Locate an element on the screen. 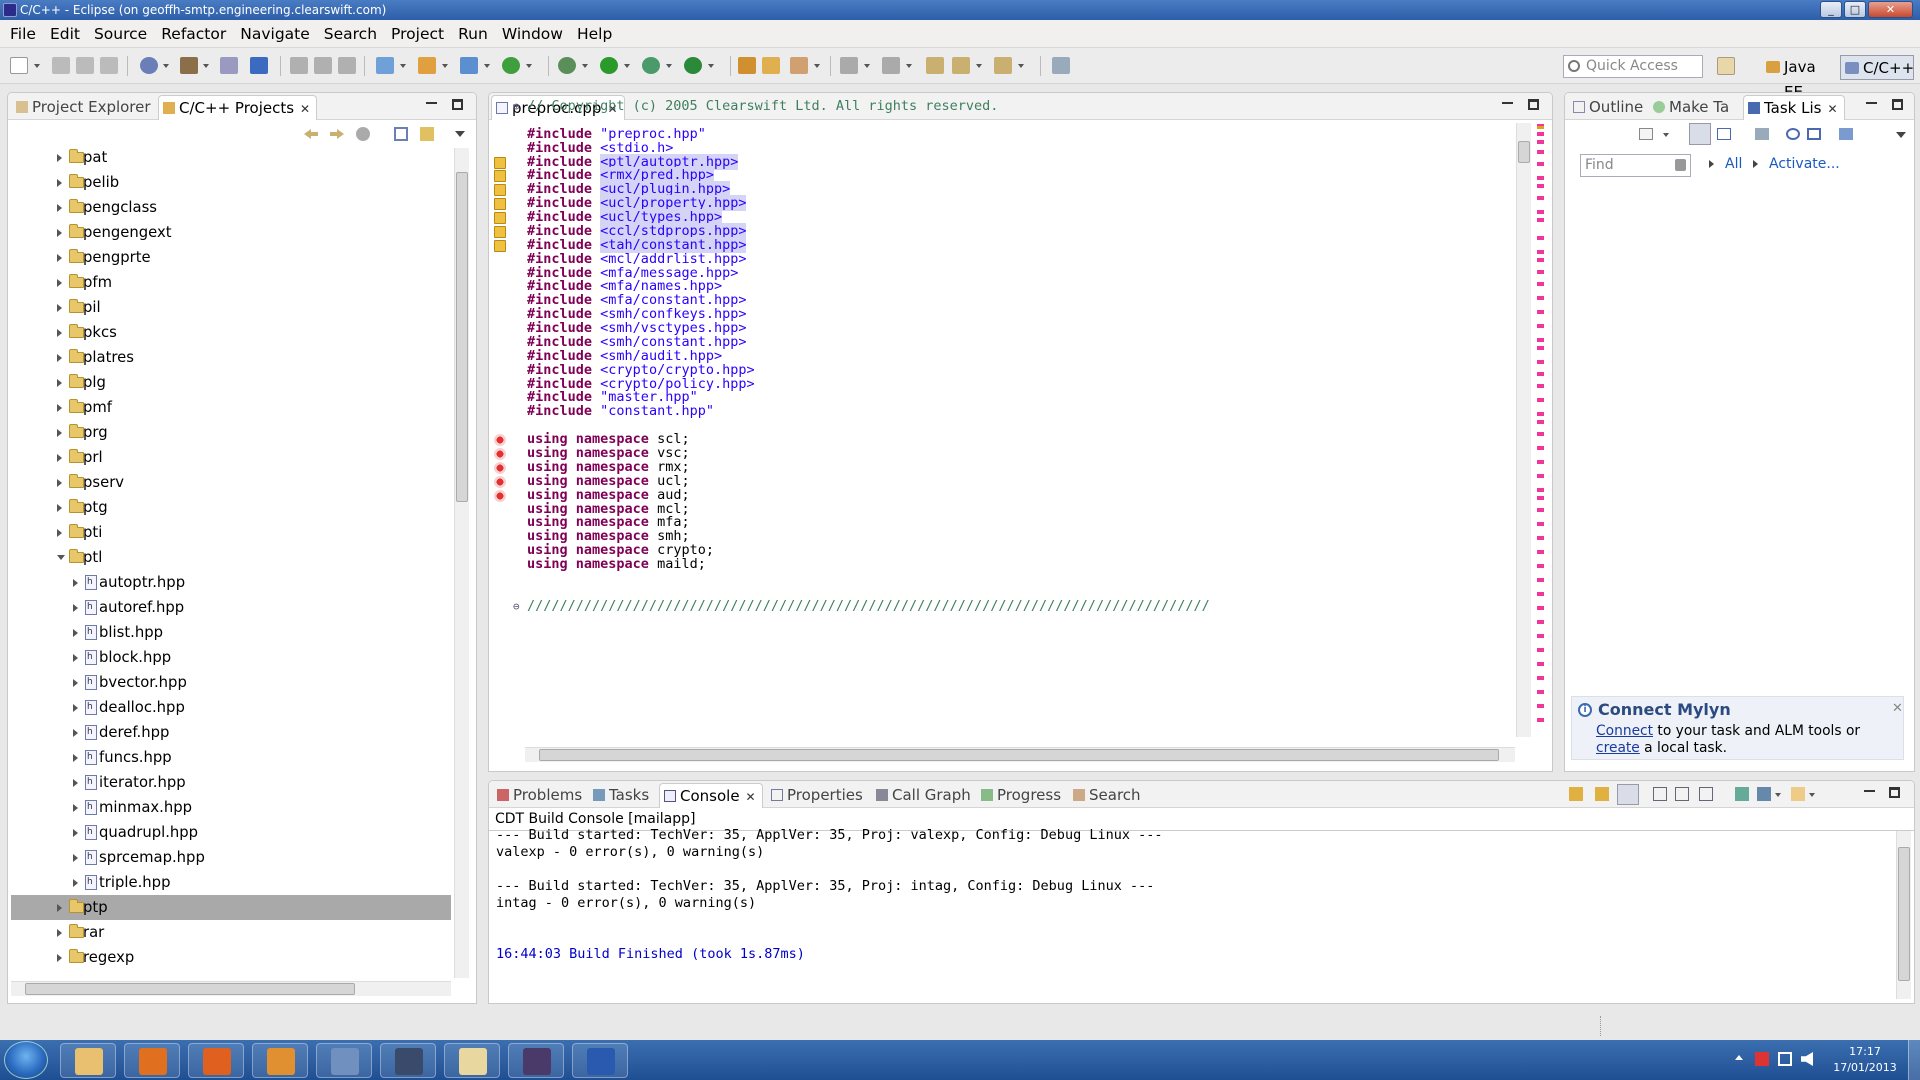 This screenshot has width=1920, height=1080. task-find-input: Find is located at coordinates (1635, 165).